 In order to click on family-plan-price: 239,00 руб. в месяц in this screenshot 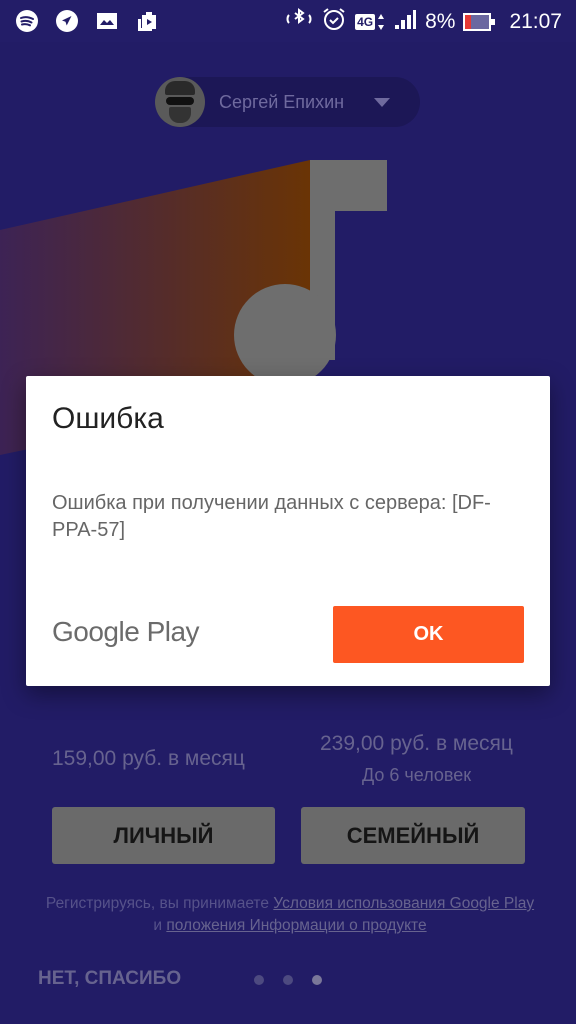, I will do `click(416, 743)`.